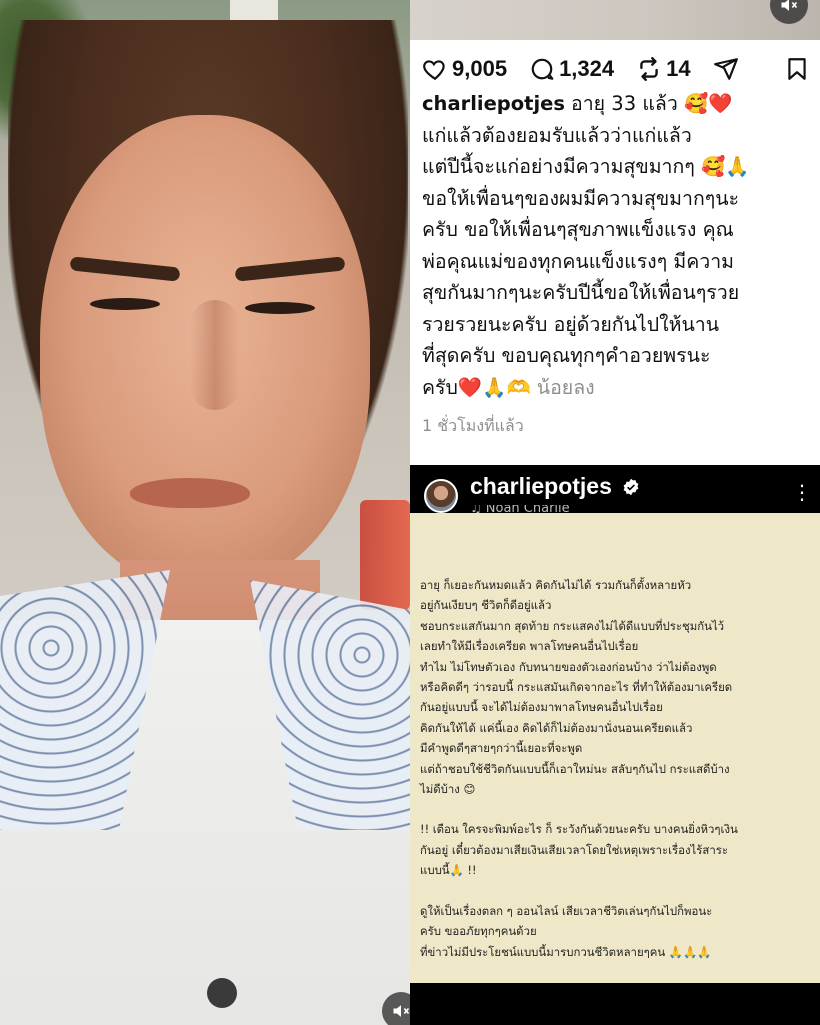 Image resolution: width=820 pixels, height=1025 pixels. I want to click on post-actions-bar: 9,005 1,324 14, so click(616, 69).